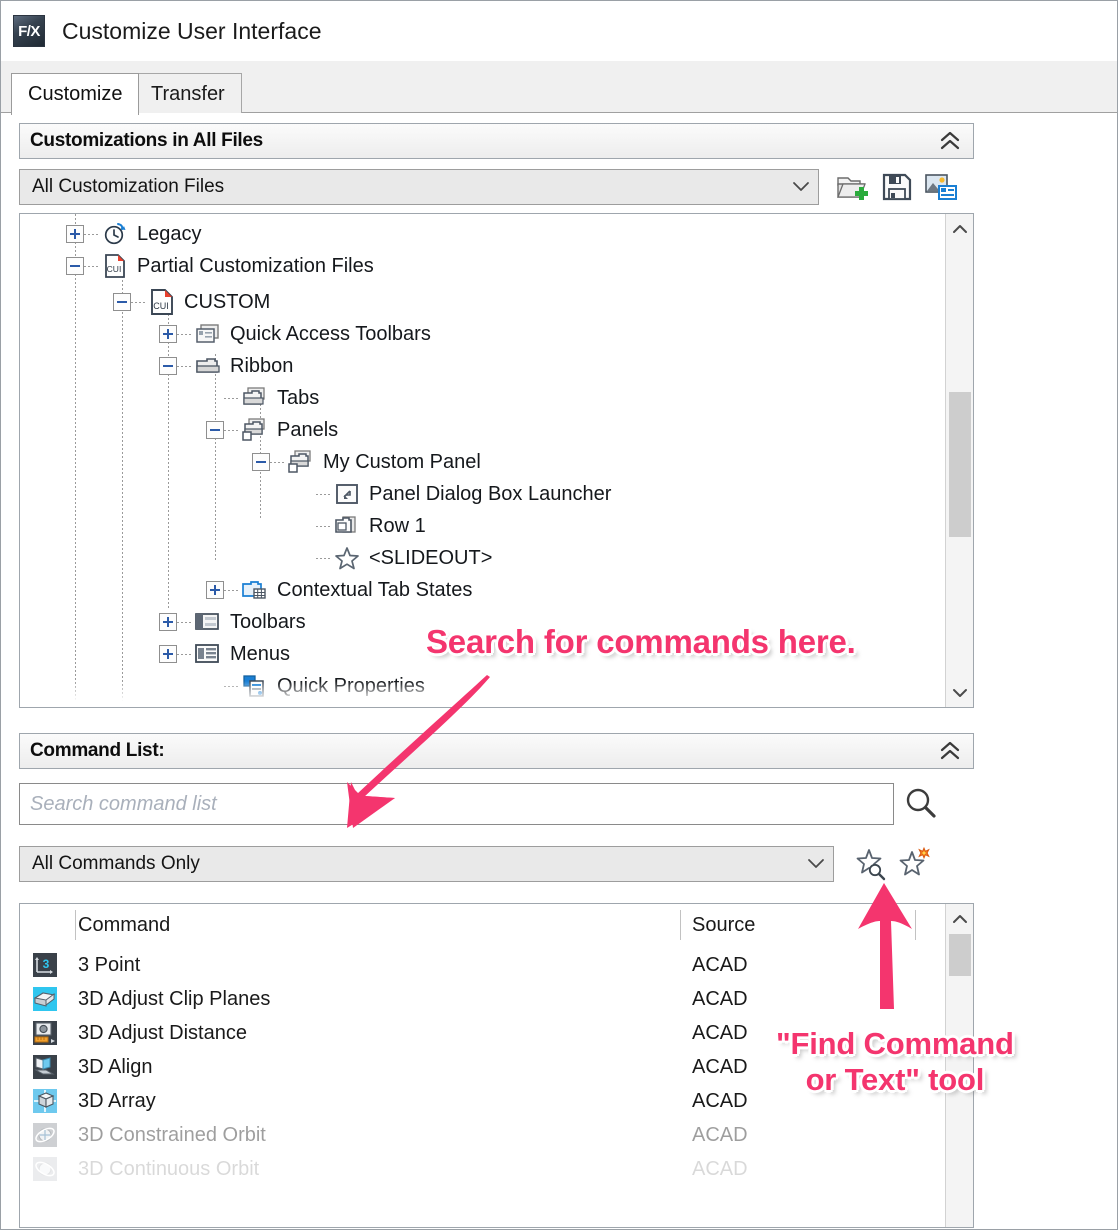 The width and height of the screenshot is (1118, 1230). What do you see at coordinates (275, 430) in the screenshot?
I see `tree-item-panels: Panels` at bounding box center [275, 430].